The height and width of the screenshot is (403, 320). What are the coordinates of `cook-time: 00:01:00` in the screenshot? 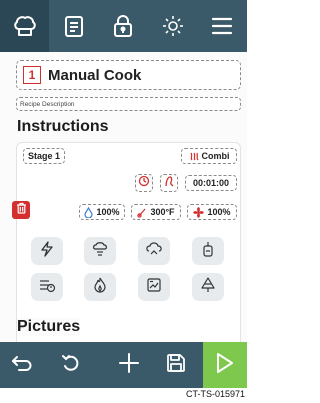 It's located at (211, 183).